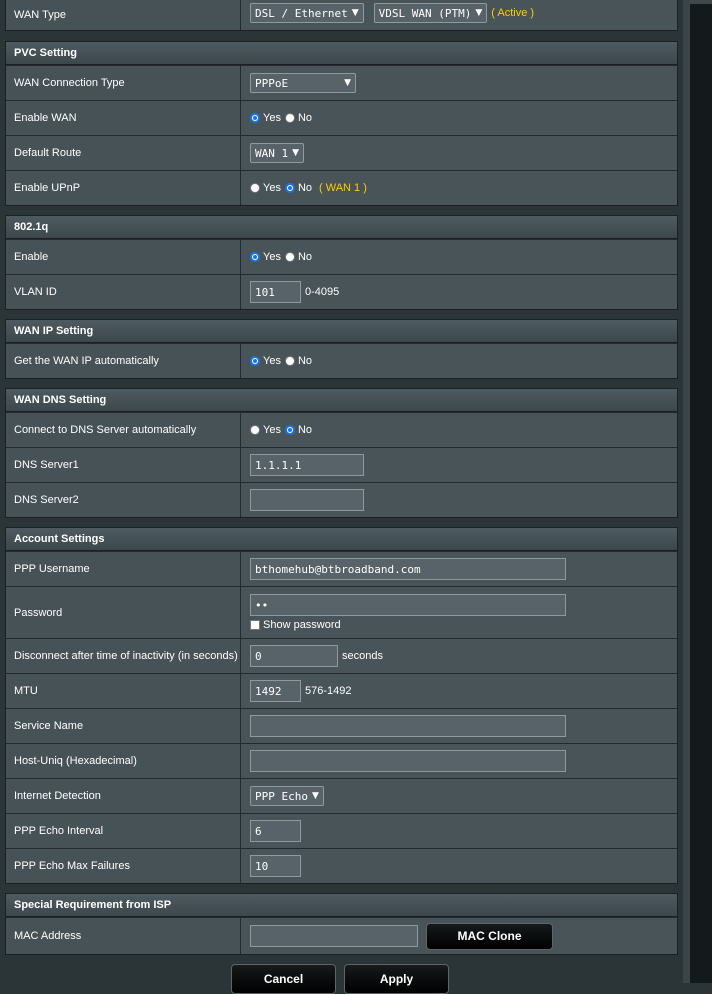 Image resolution: width=712 pixels, height=994 pixels. What do you see at coordinates (686, 491) in the screenshot?
I see `scrollbar-track` at bounding box center [686, 491].